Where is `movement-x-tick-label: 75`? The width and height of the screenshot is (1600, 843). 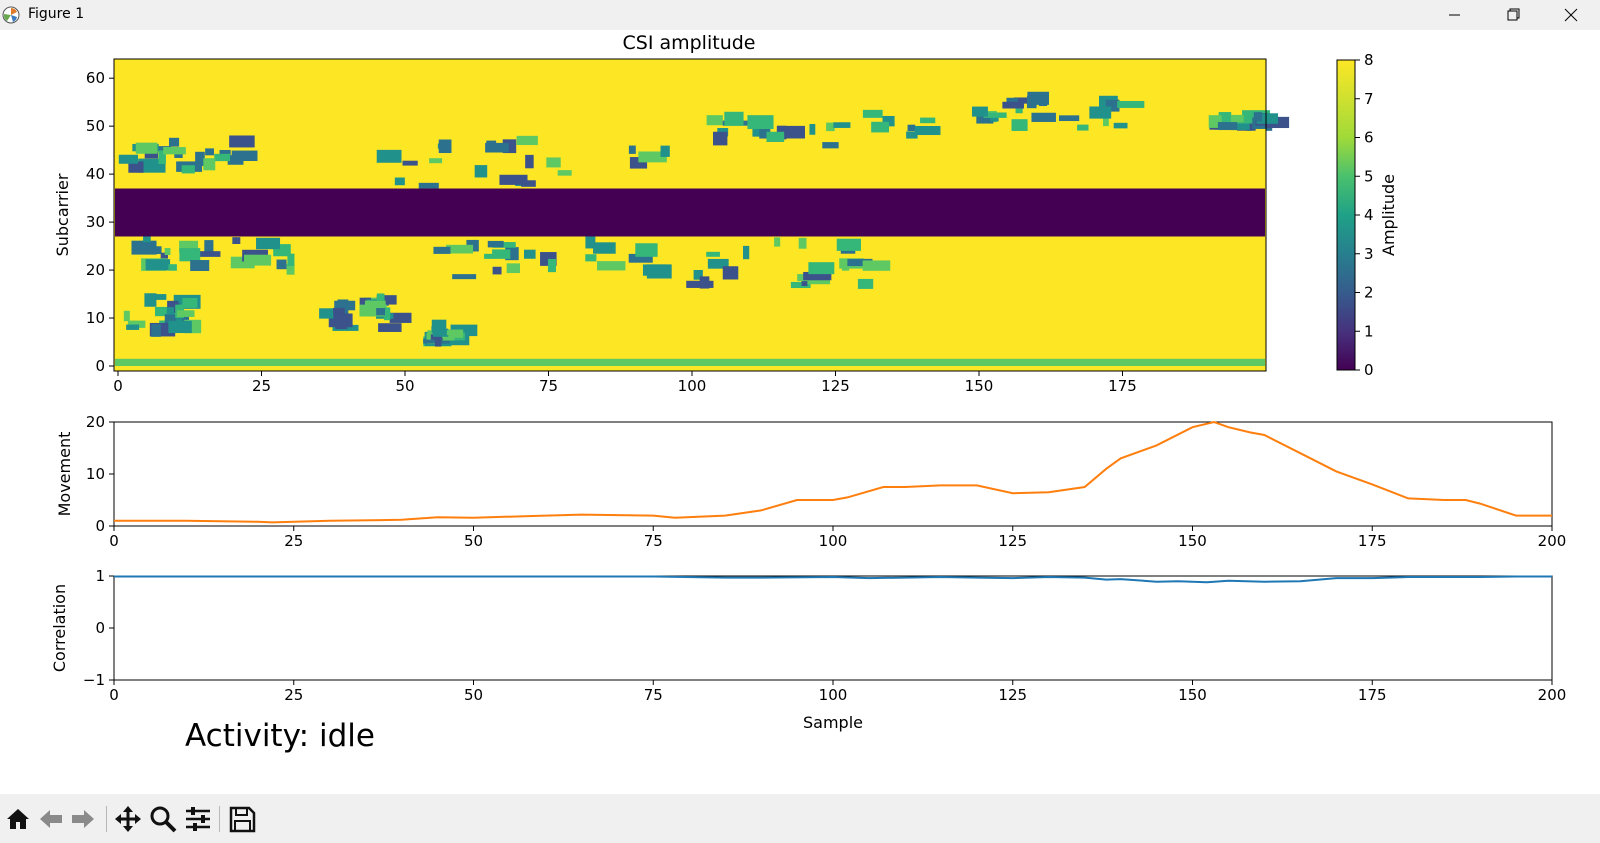 movement-x-tick-label: 75 is located at coordinates (653, 541).